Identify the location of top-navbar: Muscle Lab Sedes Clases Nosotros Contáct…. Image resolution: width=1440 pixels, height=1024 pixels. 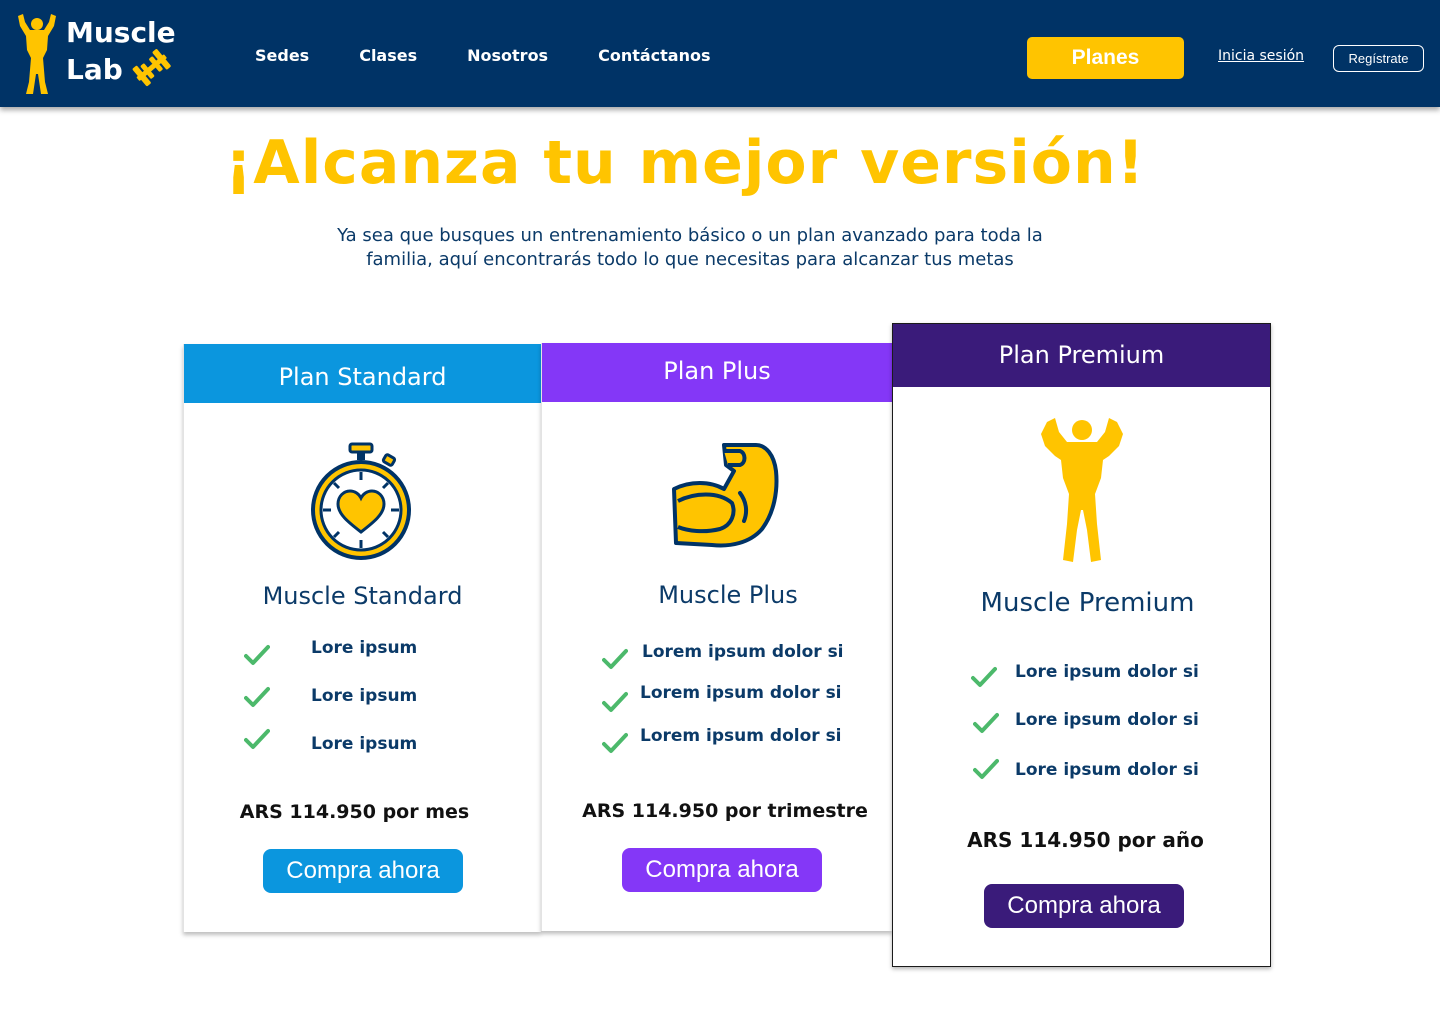
(720, 53).